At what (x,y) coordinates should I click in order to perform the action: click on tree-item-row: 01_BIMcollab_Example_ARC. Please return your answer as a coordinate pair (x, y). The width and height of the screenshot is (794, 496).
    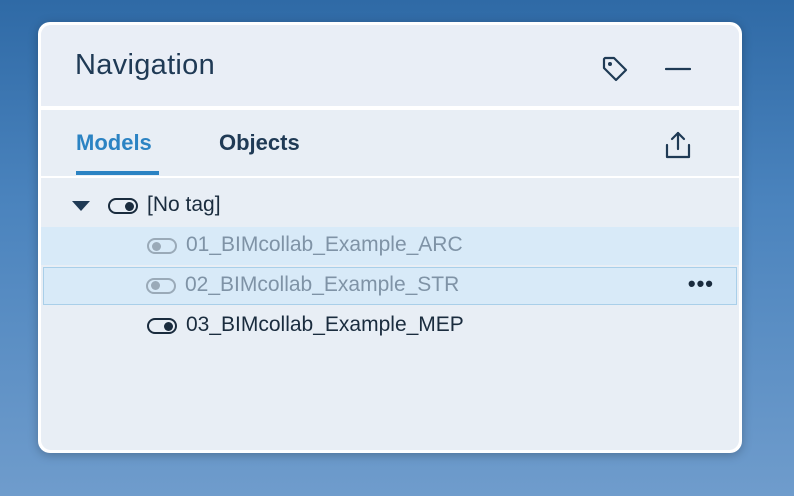
    Looking at the image, I should click on (390, 246).